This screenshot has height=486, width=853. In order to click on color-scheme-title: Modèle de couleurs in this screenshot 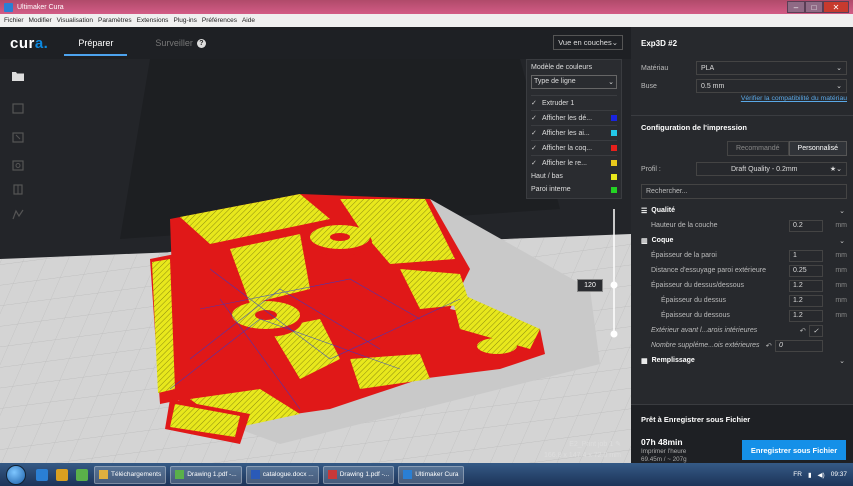, I will do `click(562, 67)`.